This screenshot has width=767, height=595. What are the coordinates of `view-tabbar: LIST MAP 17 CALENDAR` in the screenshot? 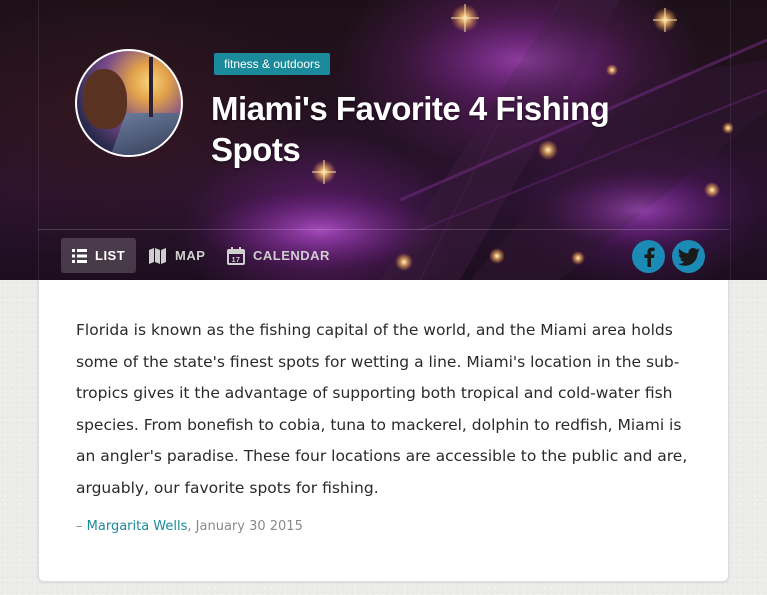 It's located at (383, 254).